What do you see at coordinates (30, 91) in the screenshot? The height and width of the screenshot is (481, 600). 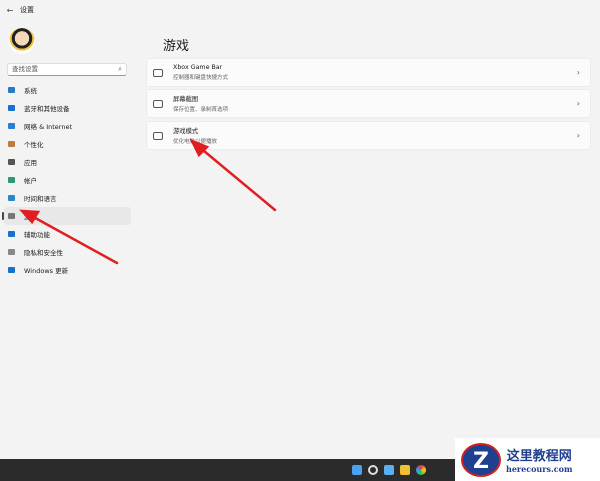 I see `sidebar-item-label: 系统` at bounding box center [30, 91].